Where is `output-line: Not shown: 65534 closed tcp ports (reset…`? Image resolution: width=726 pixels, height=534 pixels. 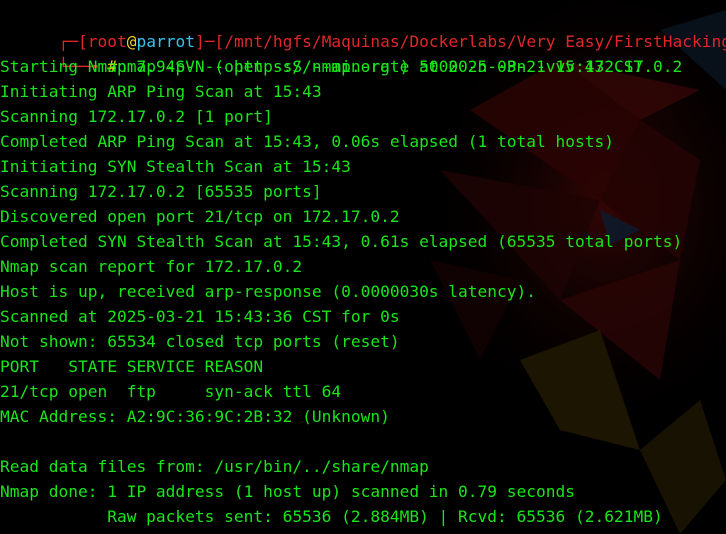 output-line: Not shown: 65534 closed tcp ports (reset… is located at coordinates (200, 341).